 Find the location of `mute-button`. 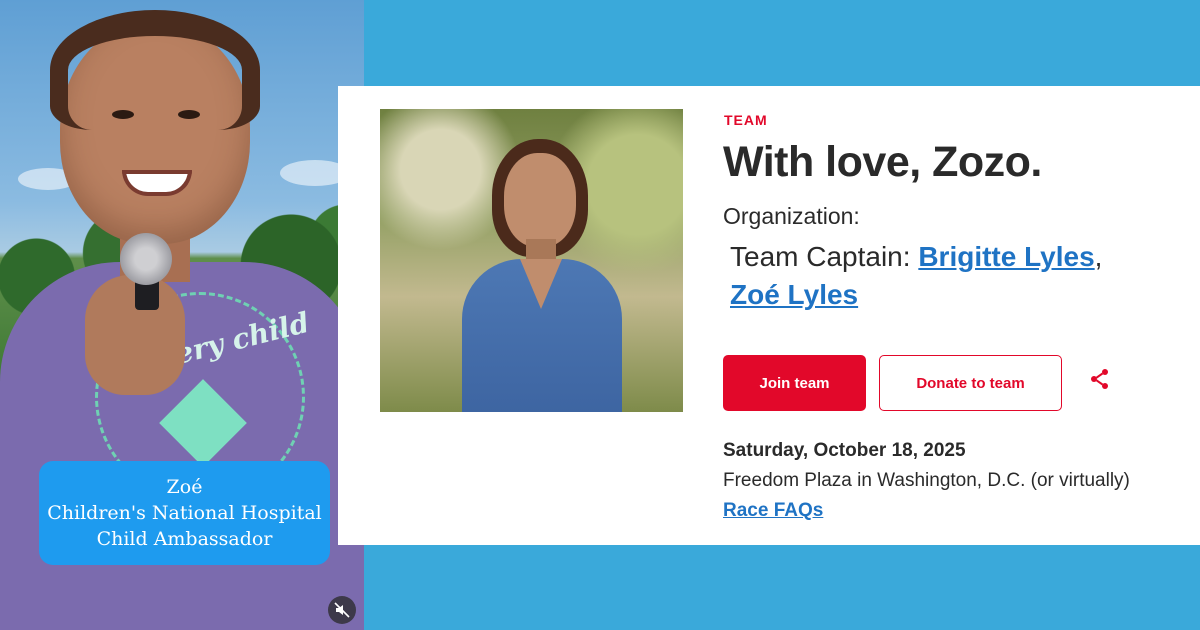

mute-button is located at coordinates (342, 610).